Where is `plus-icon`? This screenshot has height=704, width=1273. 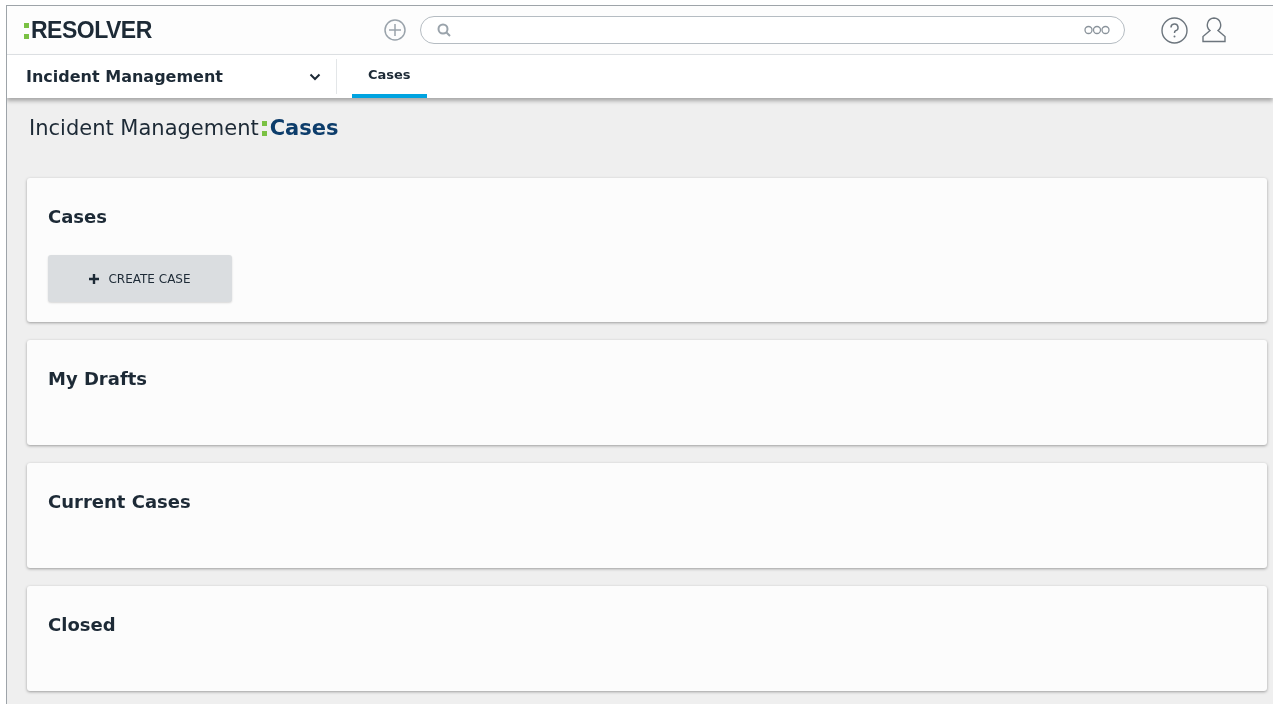 plus-icon is located at coordinates (94, 278).